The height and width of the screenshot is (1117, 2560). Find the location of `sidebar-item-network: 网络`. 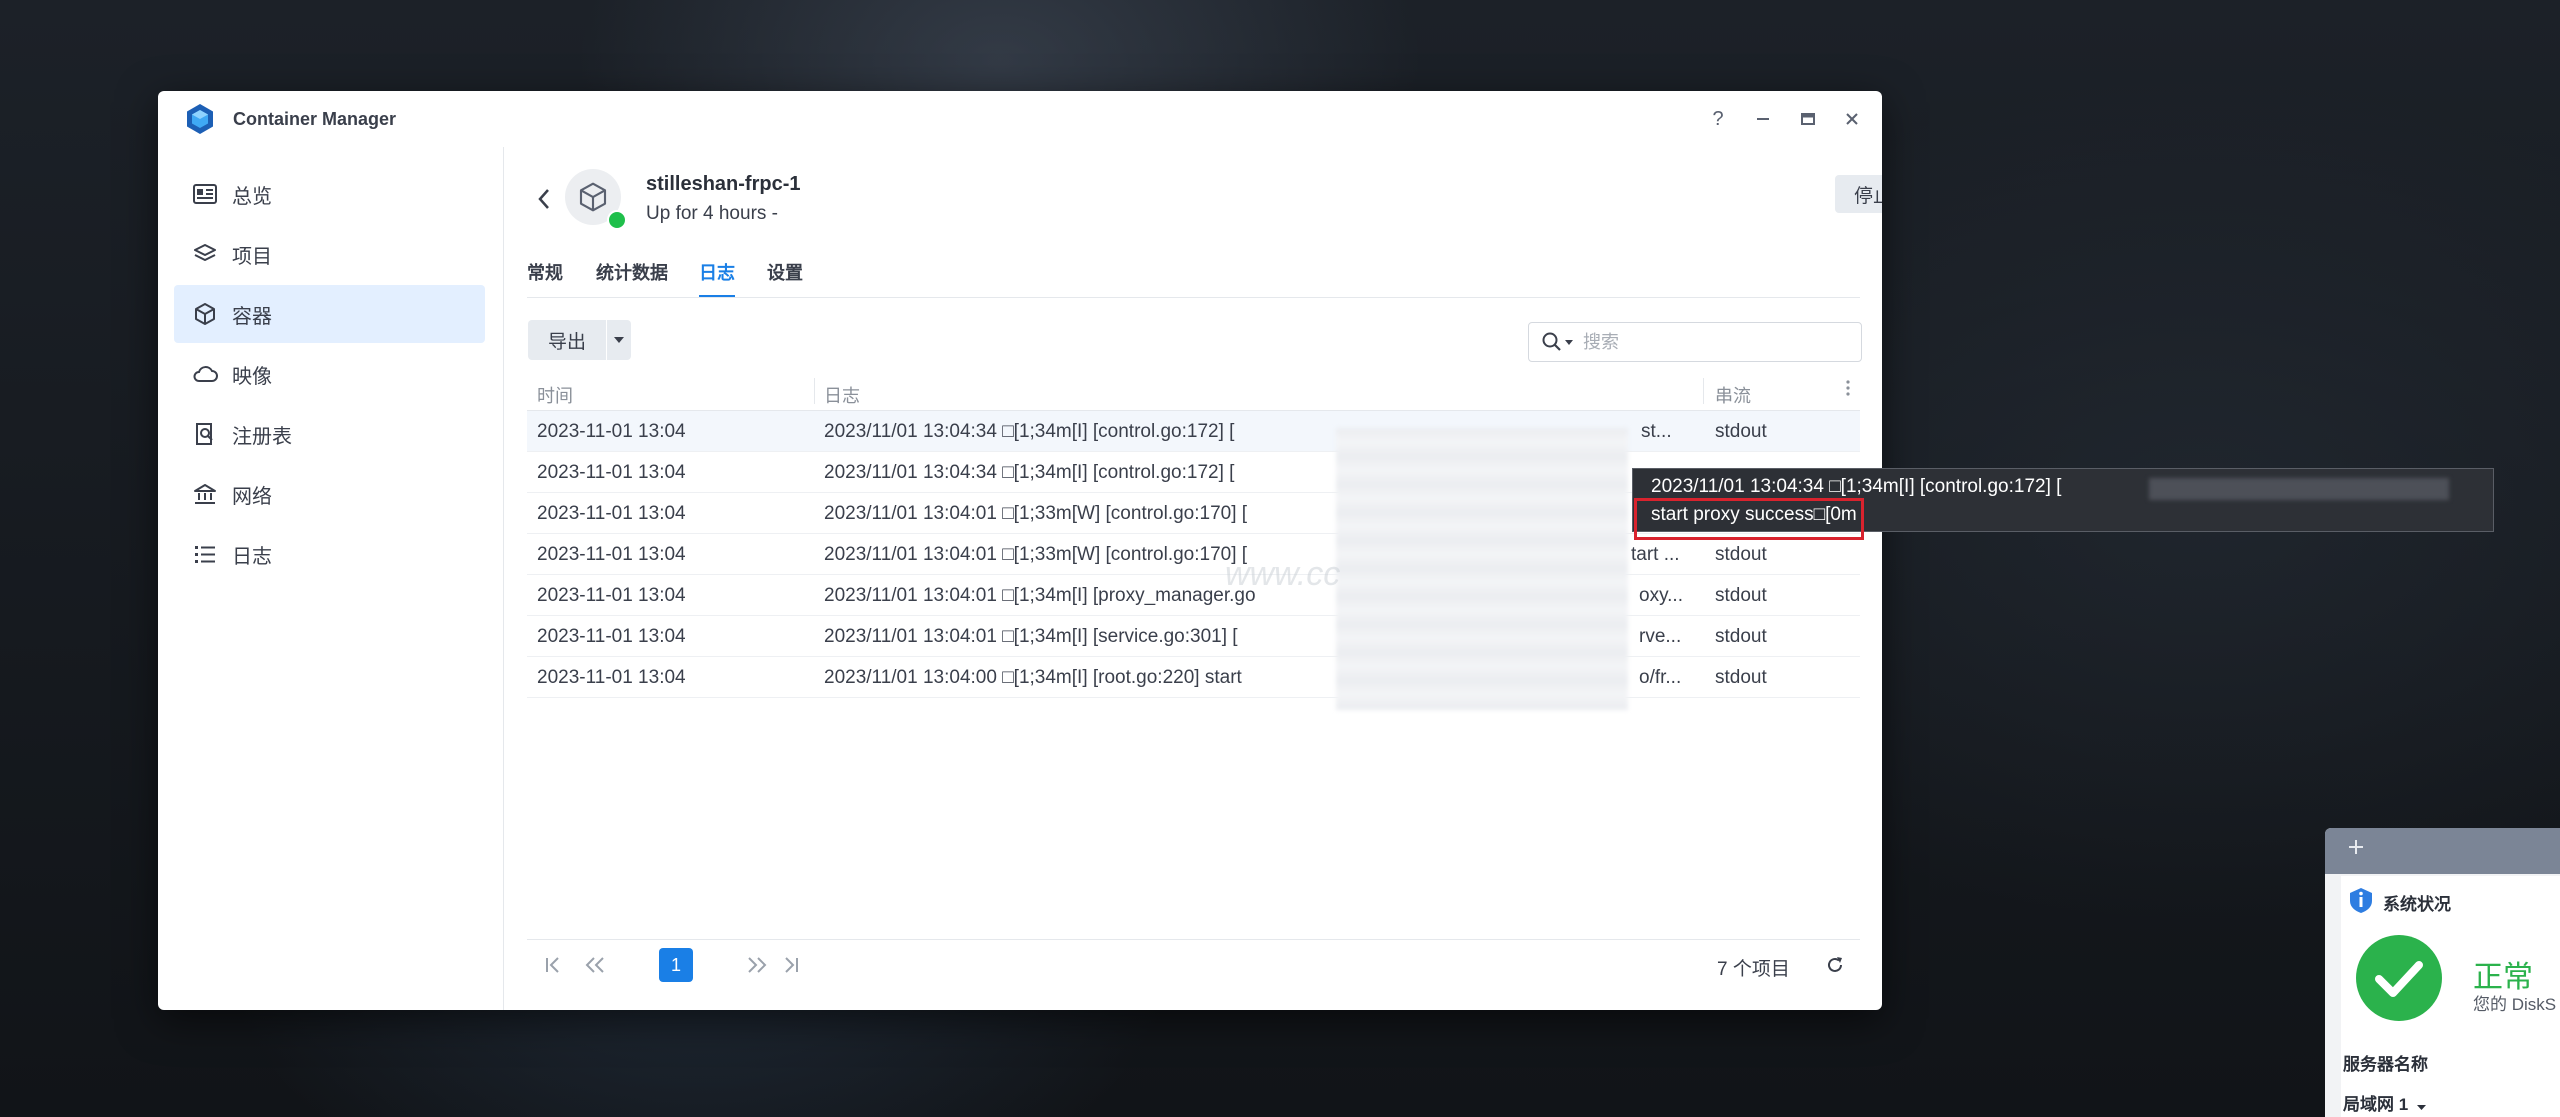

sidebar-item-network: 网络 is located at coordinates (329, 494).